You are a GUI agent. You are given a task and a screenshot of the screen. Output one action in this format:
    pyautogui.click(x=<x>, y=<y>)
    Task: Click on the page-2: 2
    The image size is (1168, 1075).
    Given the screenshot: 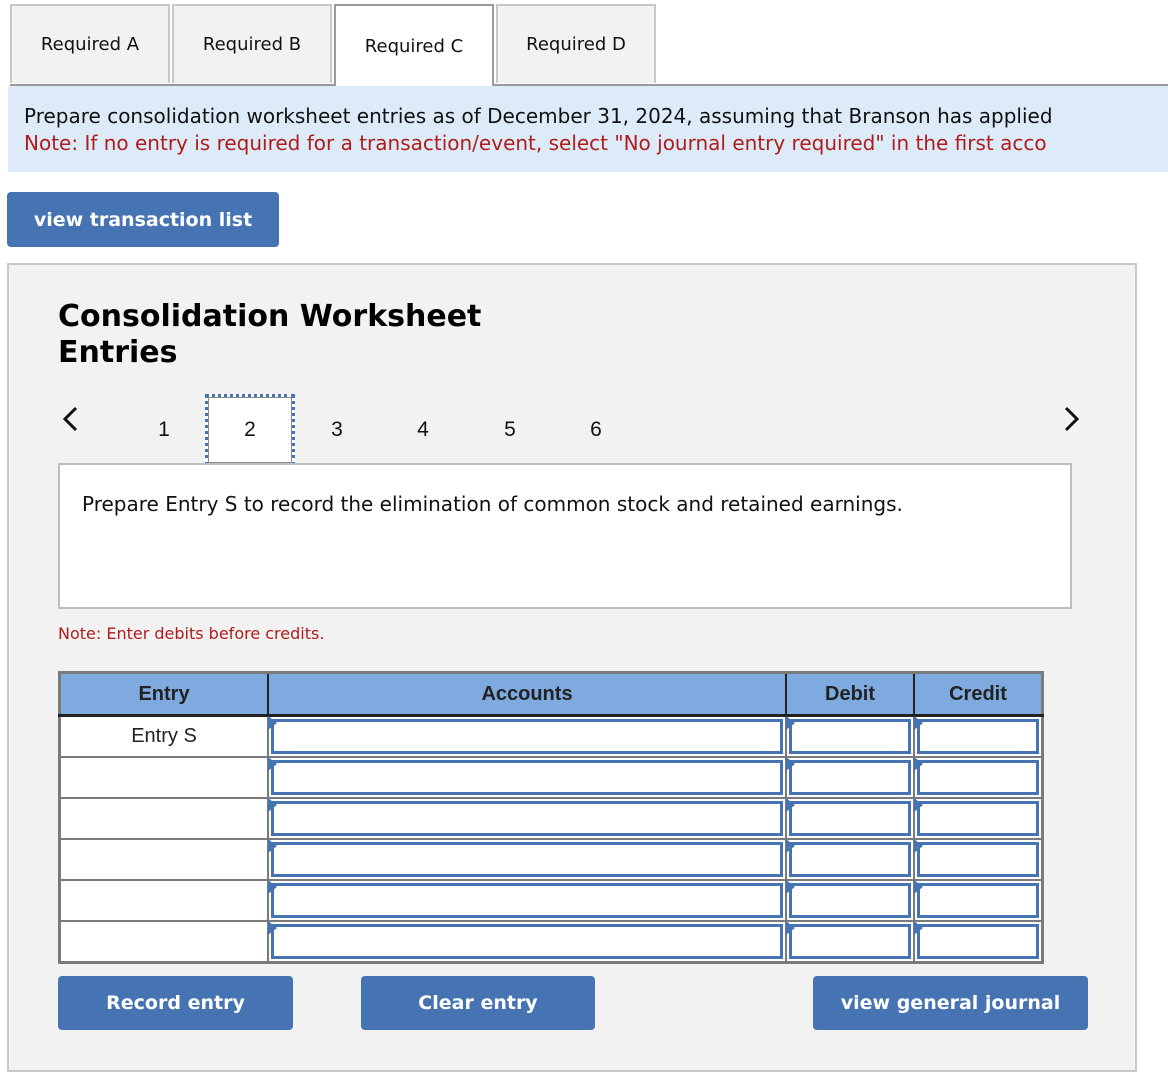 What is the action you would take?
    pyautogui.click(x=250, y=430)
    